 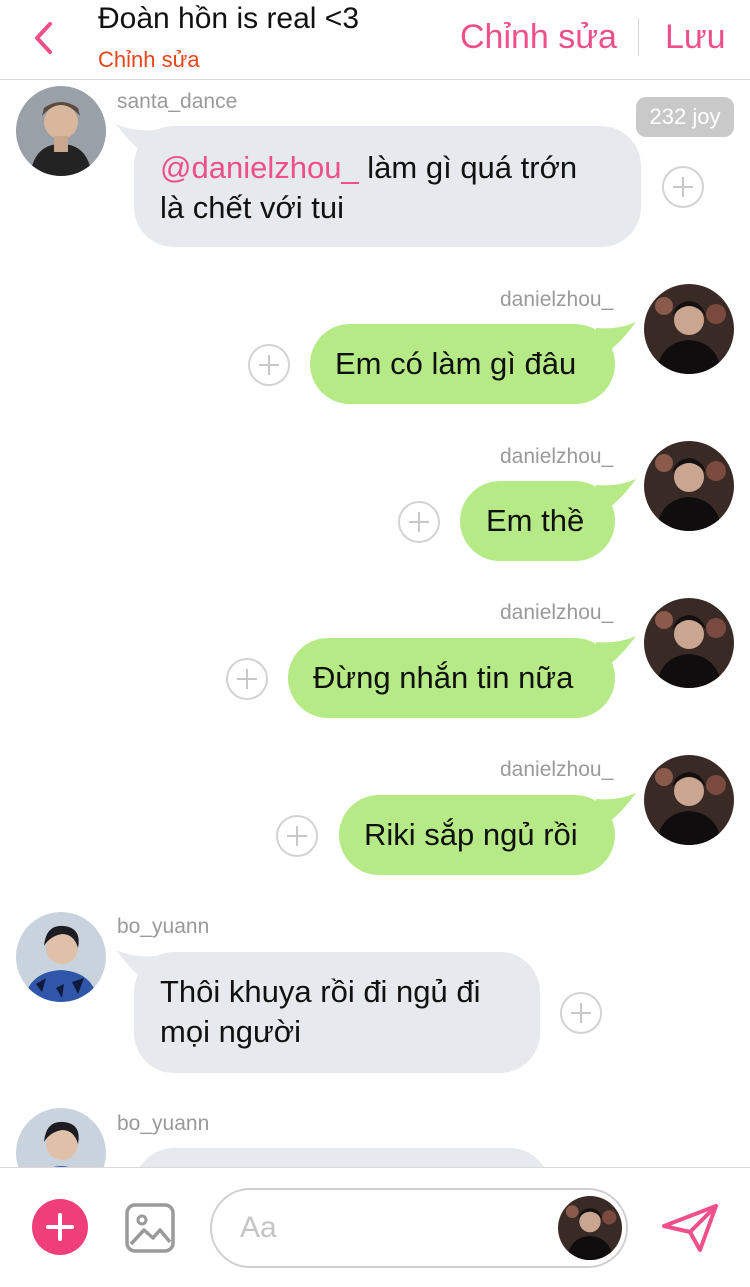 I want to click on back-chevron-icon, so click(x=44, y=38).